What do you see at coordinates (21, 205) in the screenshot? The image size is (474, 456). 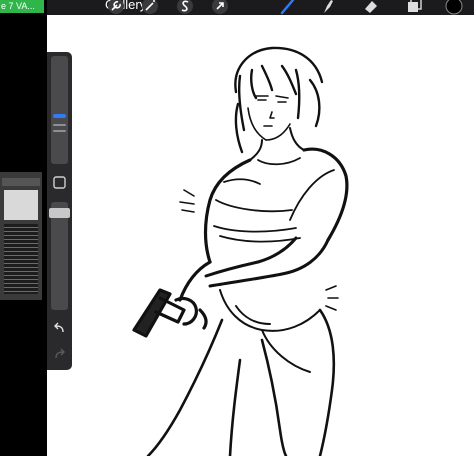 I see `thumbnail-preview` at bounding box center [21, 205].